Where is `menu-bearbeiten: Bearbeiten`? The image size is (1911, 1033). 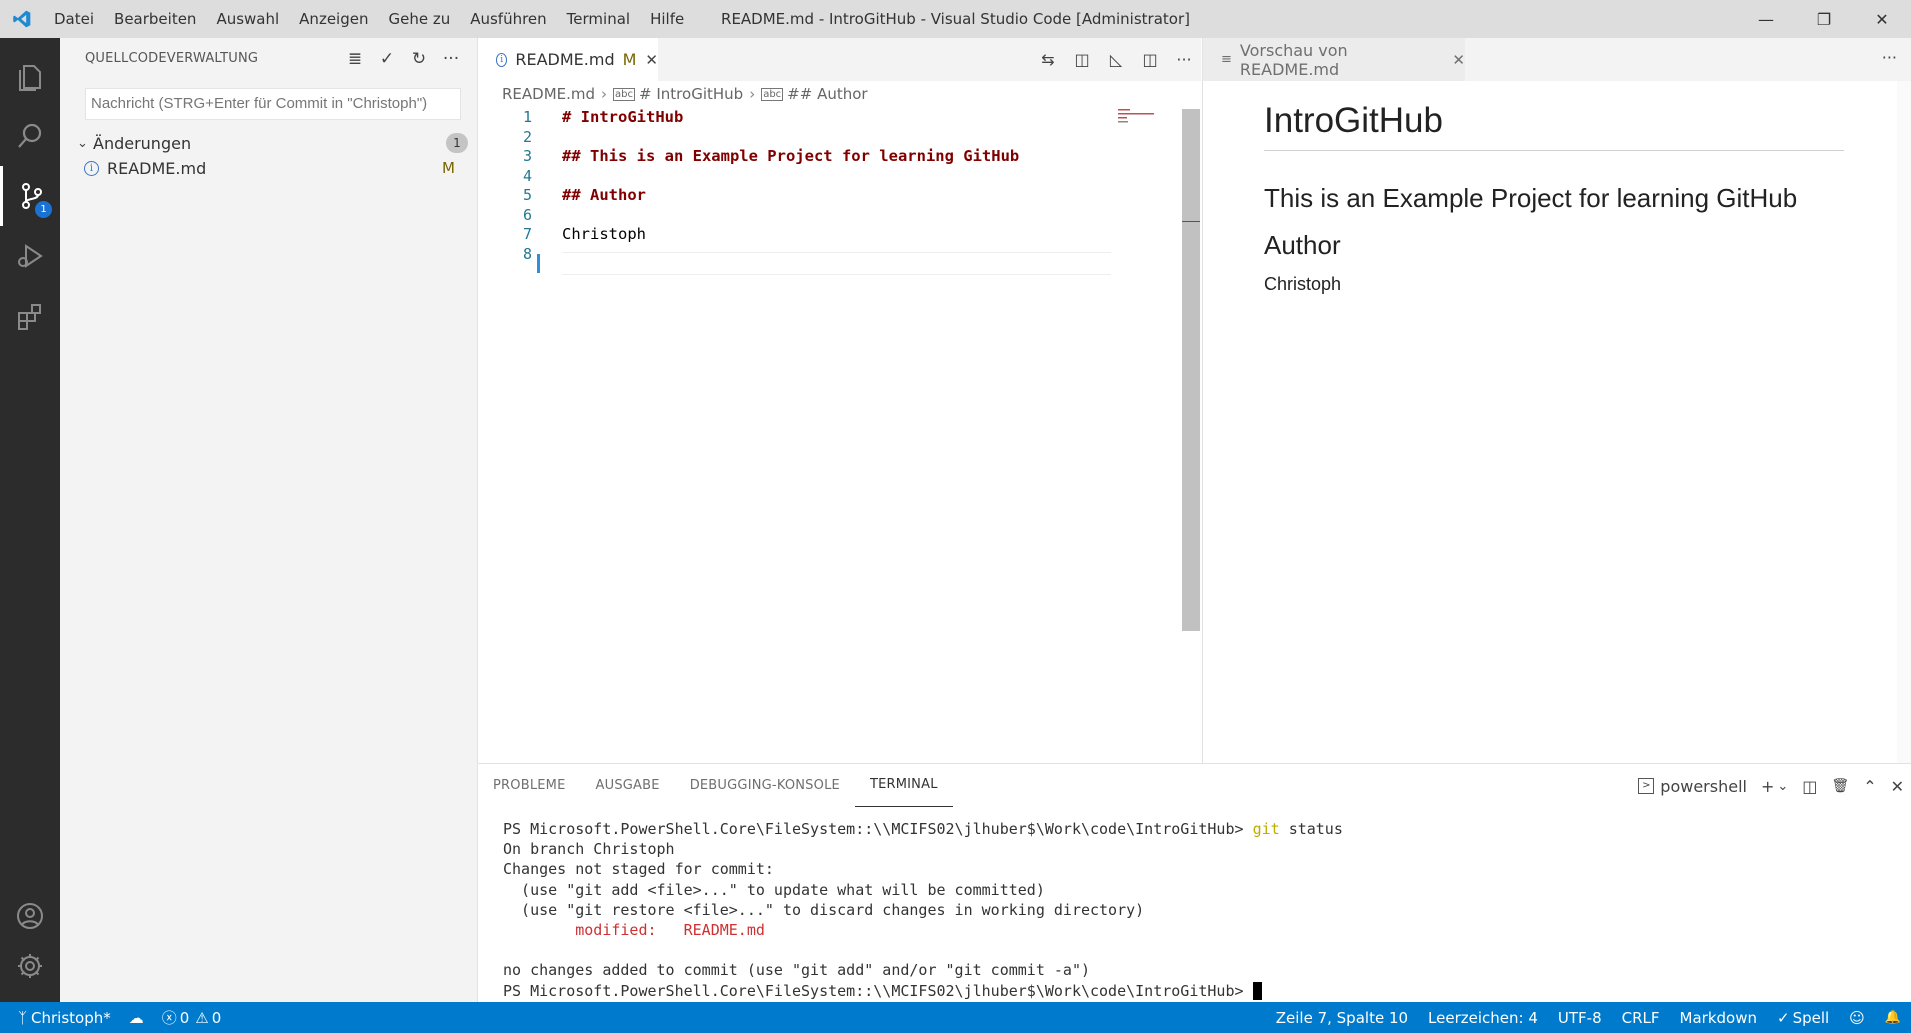 menu-bearbeiten: Bearbeiten is located at coordinates (155, 19).